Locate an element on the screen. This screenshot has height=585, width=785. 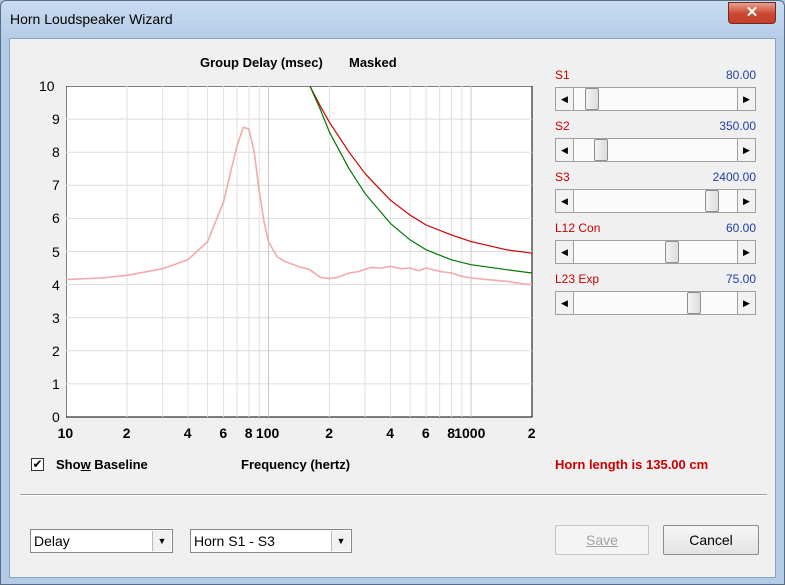
y-tick-label: 8 is located at coordinates (56, 152).